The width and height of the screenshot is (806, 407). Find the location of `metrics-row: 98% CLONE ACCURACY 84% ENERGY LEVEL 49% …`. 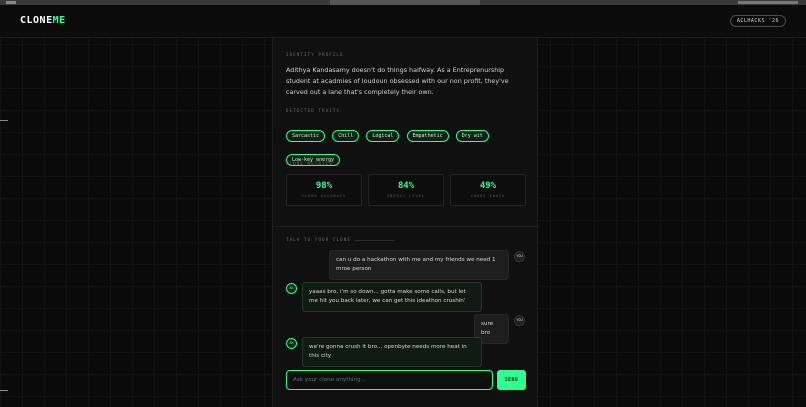

metrics-row: 98% CLONE ACCURACY 84% ENERGY LEVEL 49% … is located at coordinates (406, 190).